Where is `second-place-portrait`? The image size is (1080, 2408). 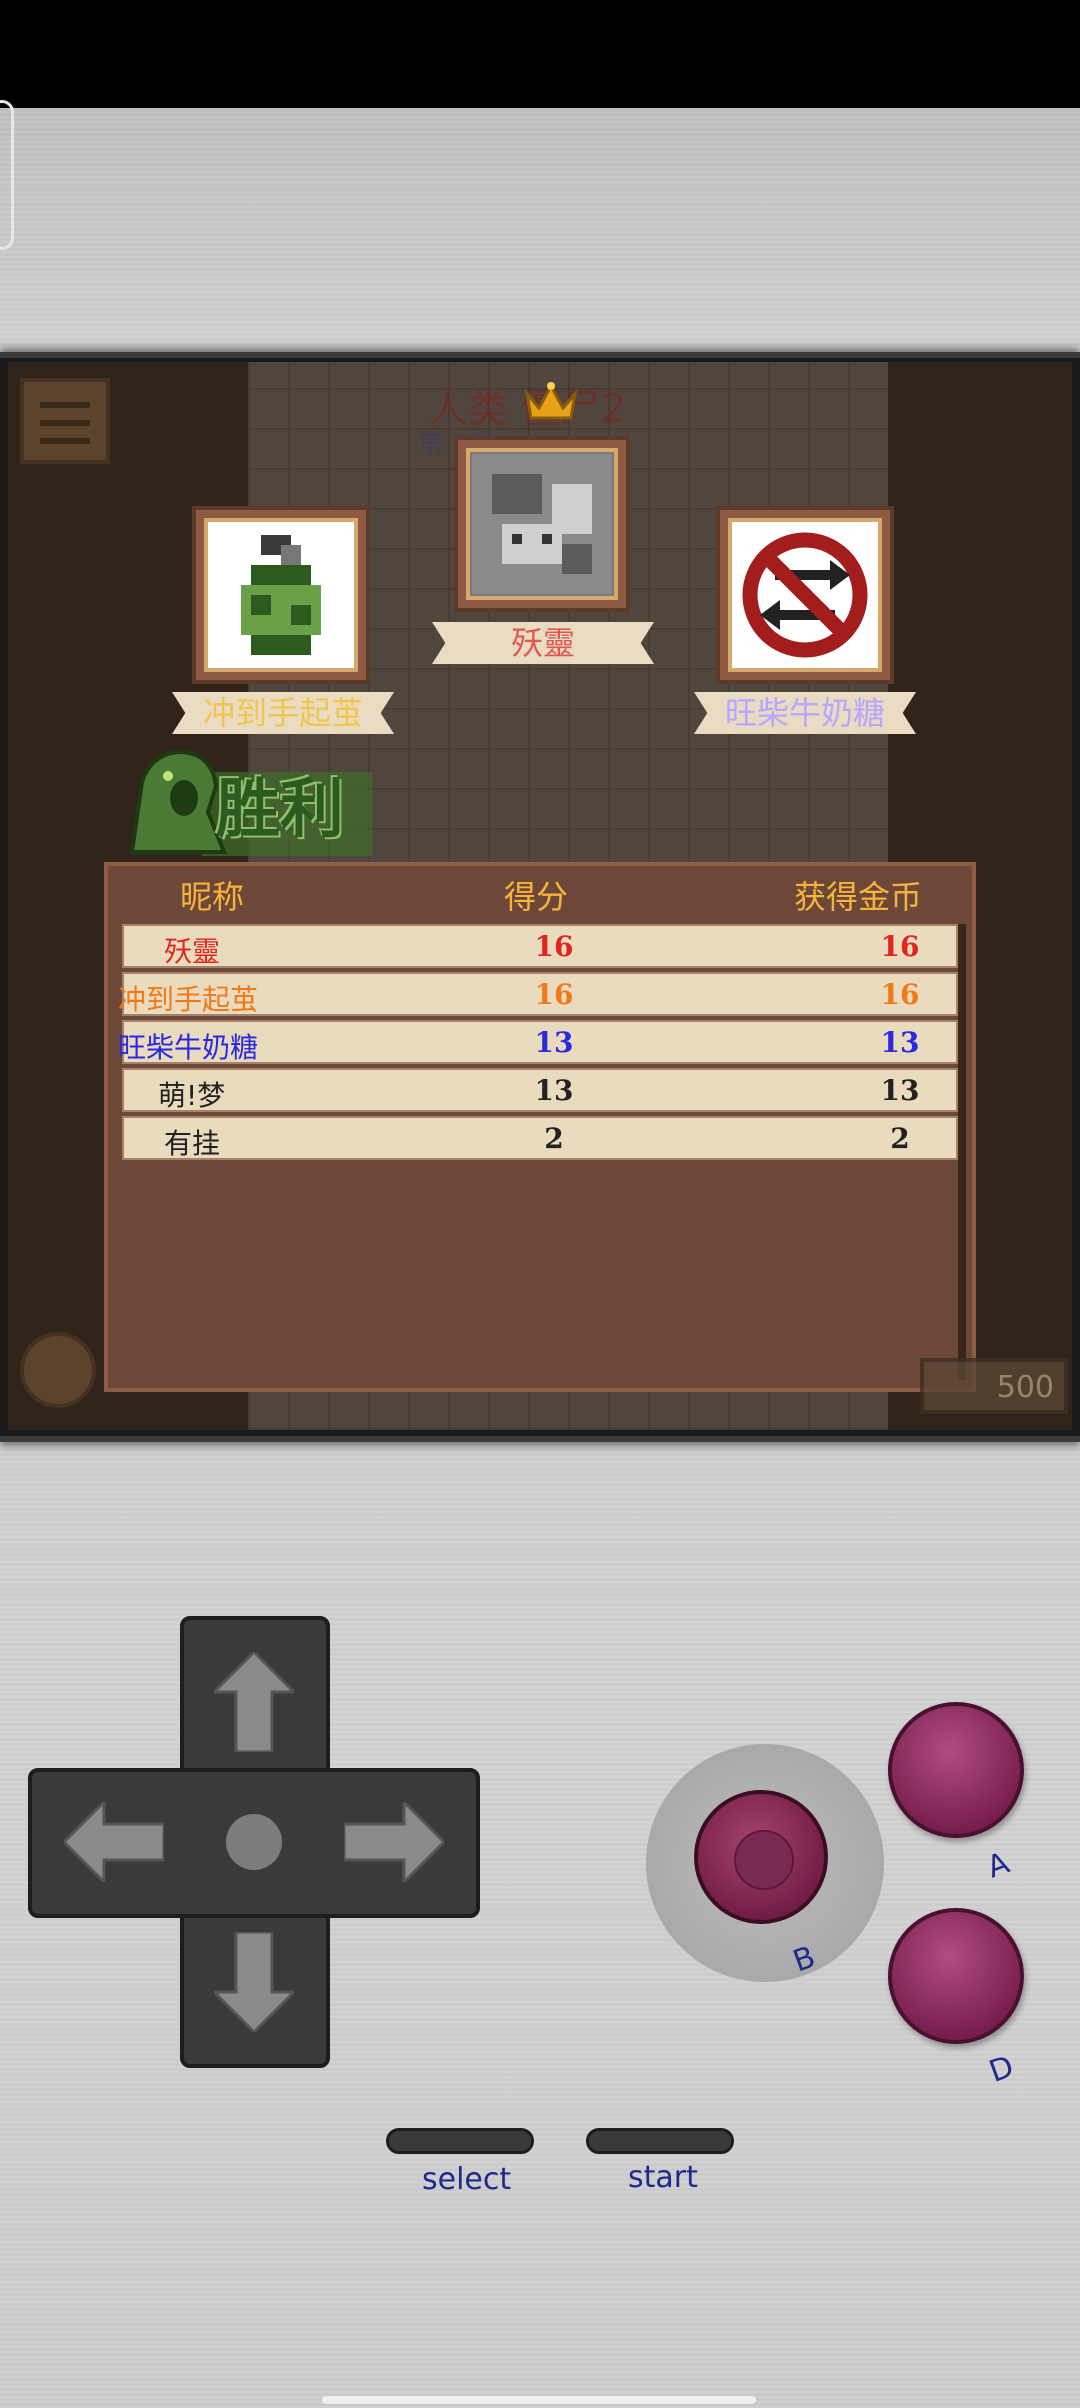 second-place-portrait is located at coordinates (281, 595).